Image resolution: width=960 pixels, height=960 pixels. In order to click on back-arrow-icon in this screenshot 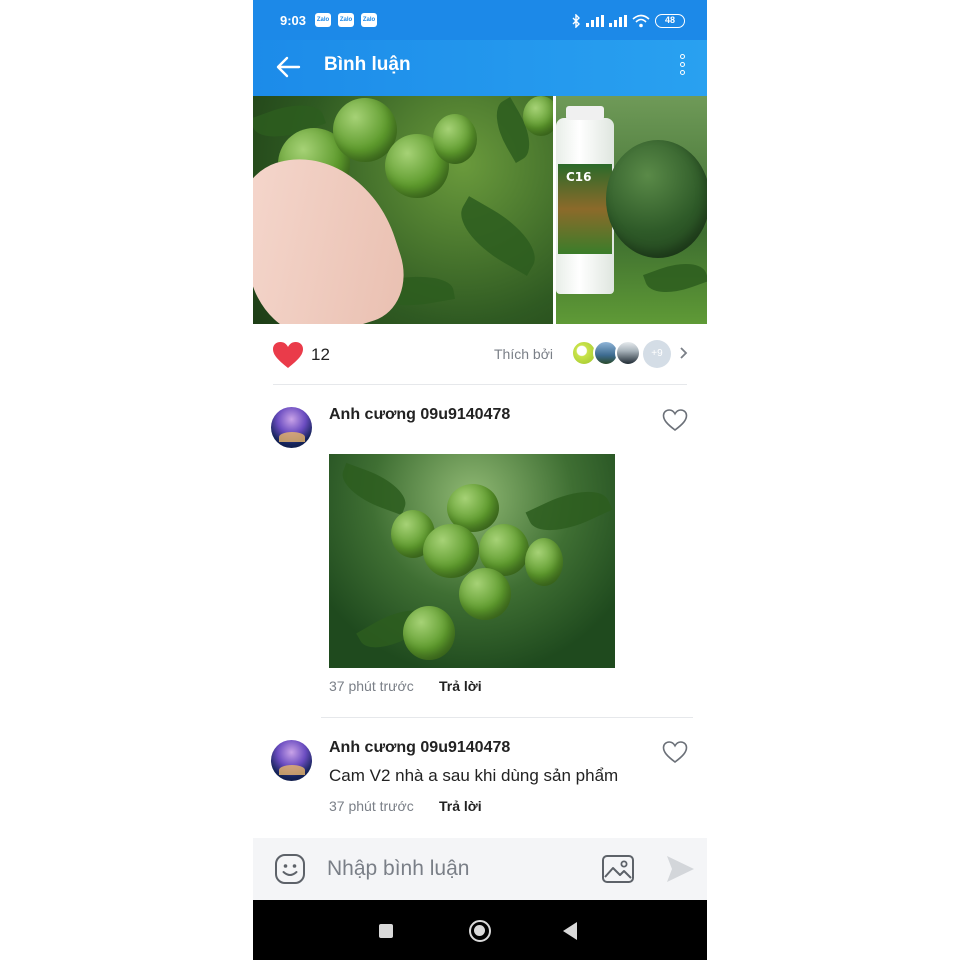, I will do `click(288, 67)`.